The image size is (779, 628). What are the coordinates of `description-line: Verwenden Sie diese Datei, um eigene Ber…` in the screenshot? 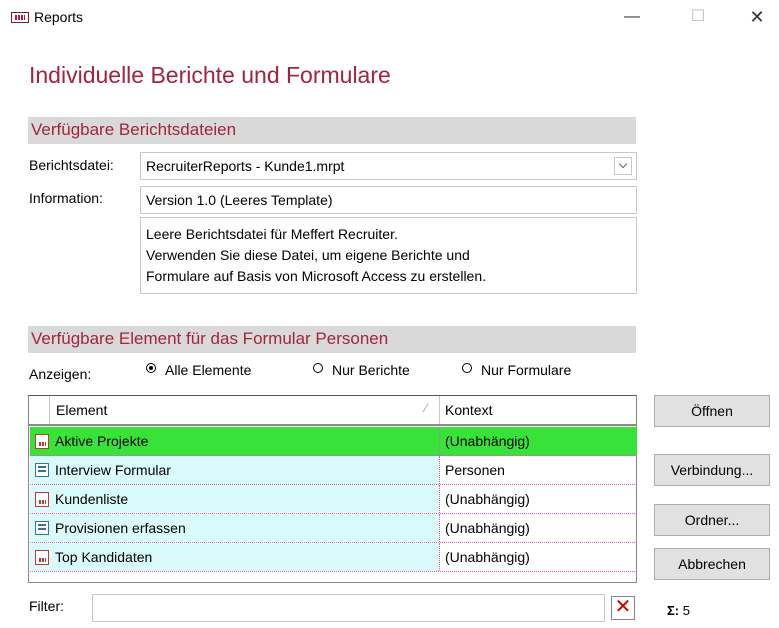 It's located at (308, 255).